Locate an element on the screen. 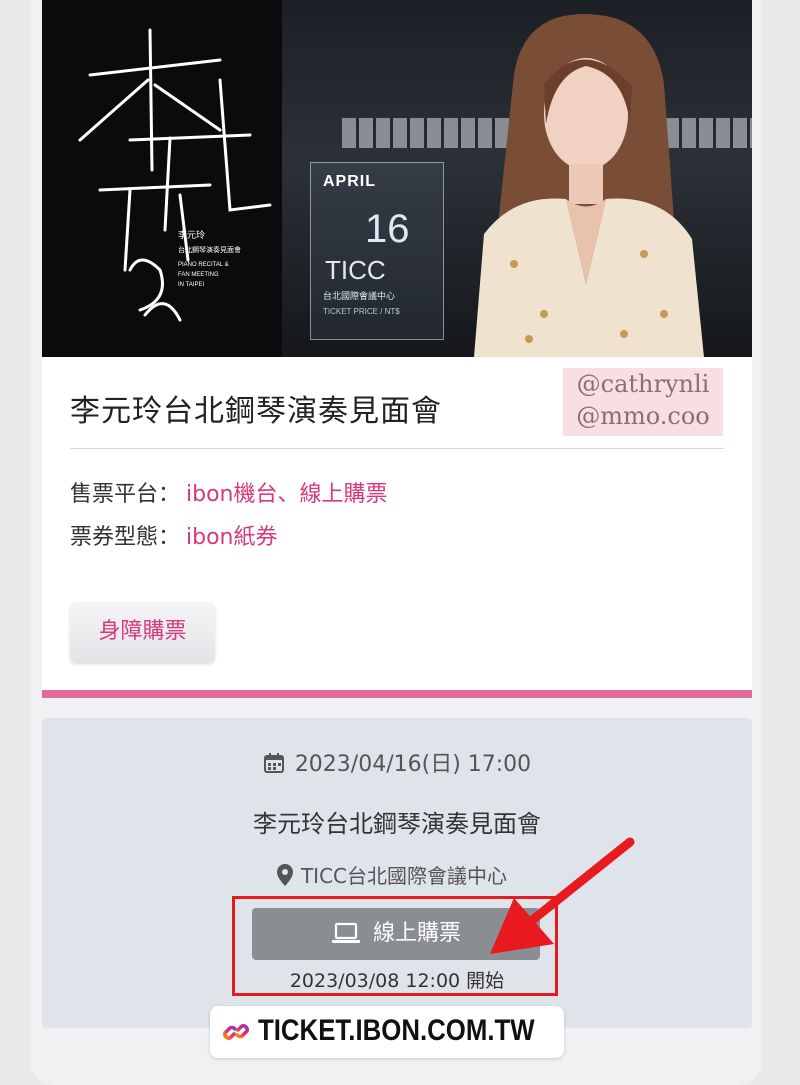 The width and height of the screenshot is (800, 1085). artist-portrait is located at coordinates (589, 185).